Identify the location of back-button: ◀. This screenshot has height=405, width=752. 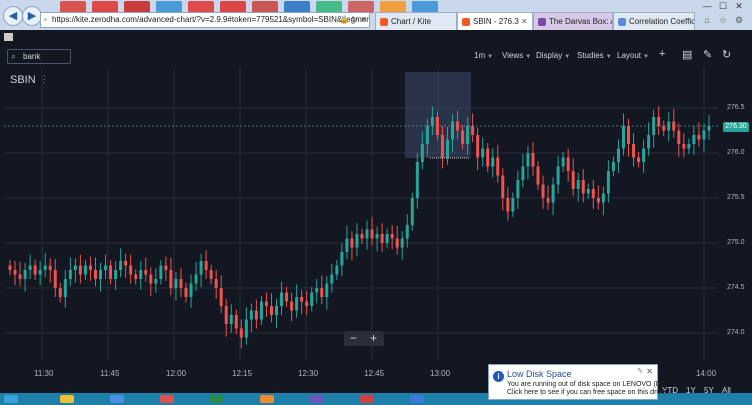
(13, 16).